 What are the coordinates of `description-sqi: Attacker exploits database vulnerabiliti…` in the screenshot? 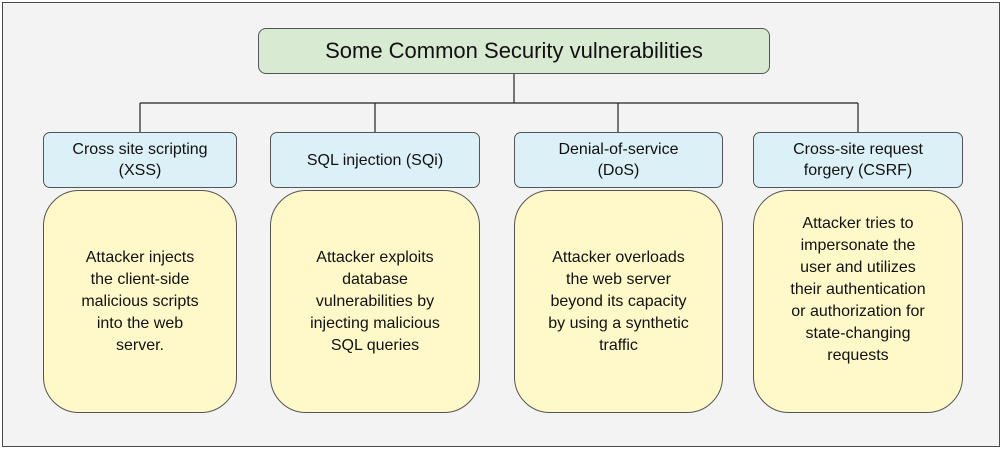 It's located at (375, 301).